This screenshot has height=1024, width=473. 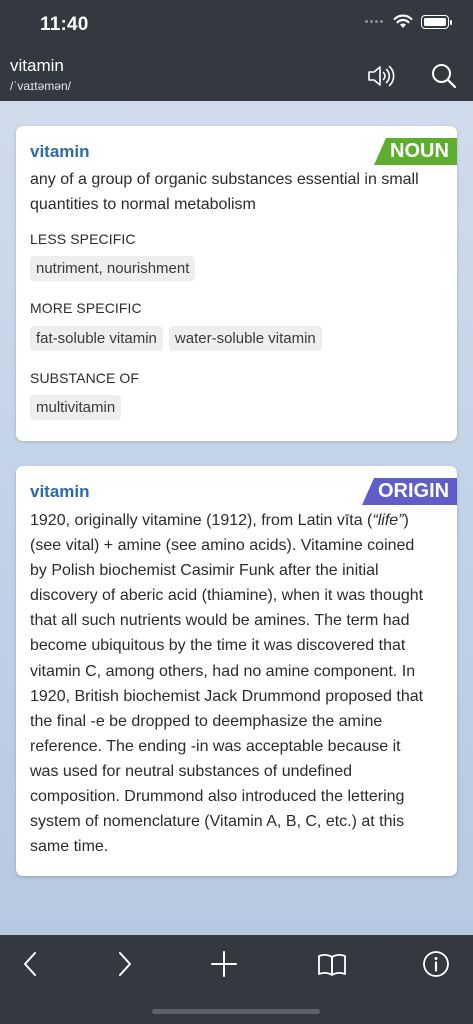 I want to click on substance-of-chips: multivitamin, so click(x=76, y=407).